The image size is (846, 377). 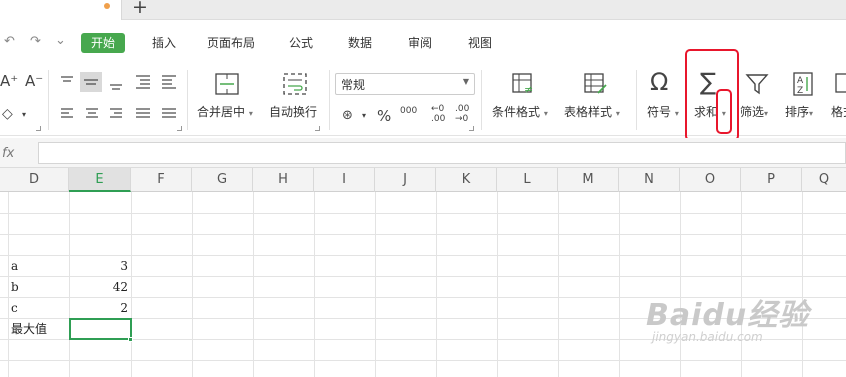 I want to click on column-header-n: N, so click(x=649, y=180).